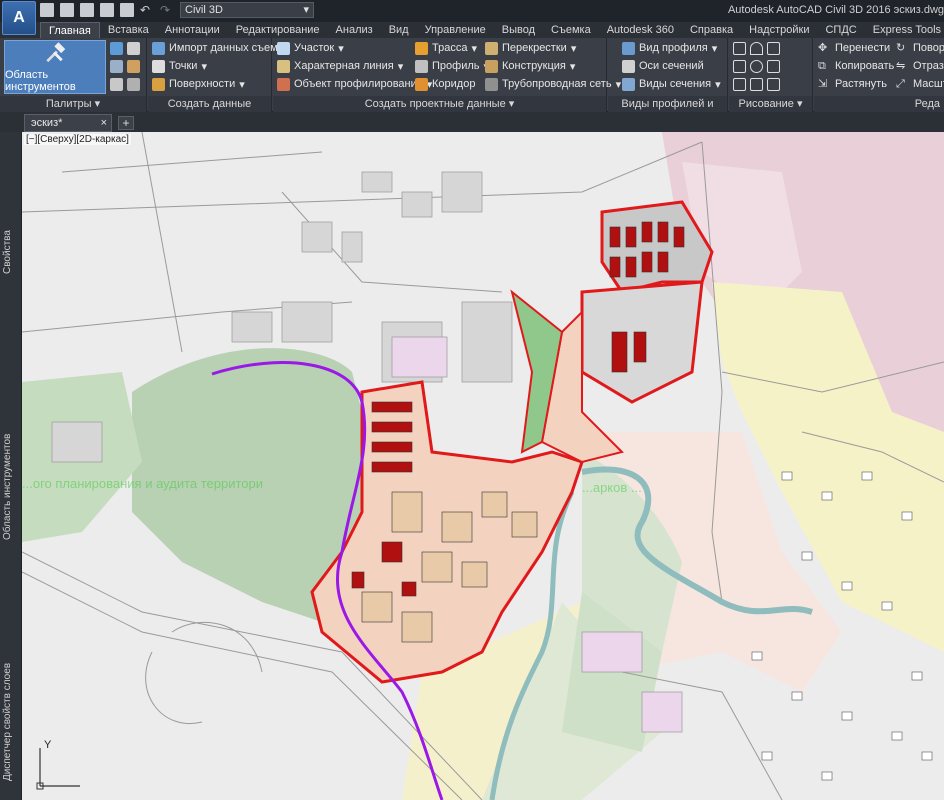 The height and width of the screenshot is (800, 944). I want to click on hatch-icon, so click(756, 84).